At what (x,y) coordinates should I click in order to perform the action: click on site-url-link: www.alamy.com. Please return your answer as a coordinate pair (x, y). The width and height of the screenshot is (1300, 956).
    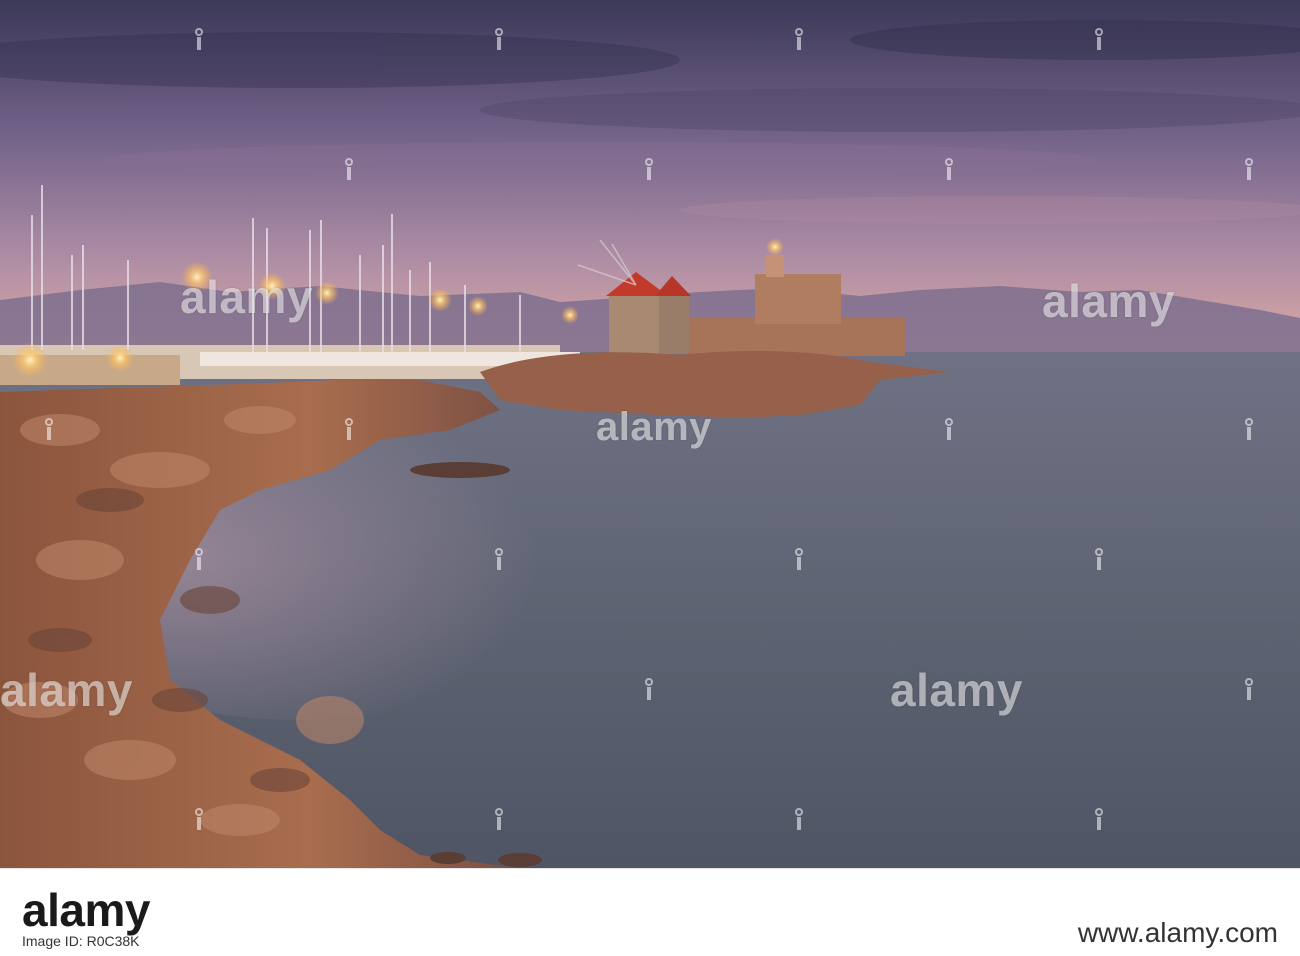
    Looking at the image, I should click on (1178, 933).